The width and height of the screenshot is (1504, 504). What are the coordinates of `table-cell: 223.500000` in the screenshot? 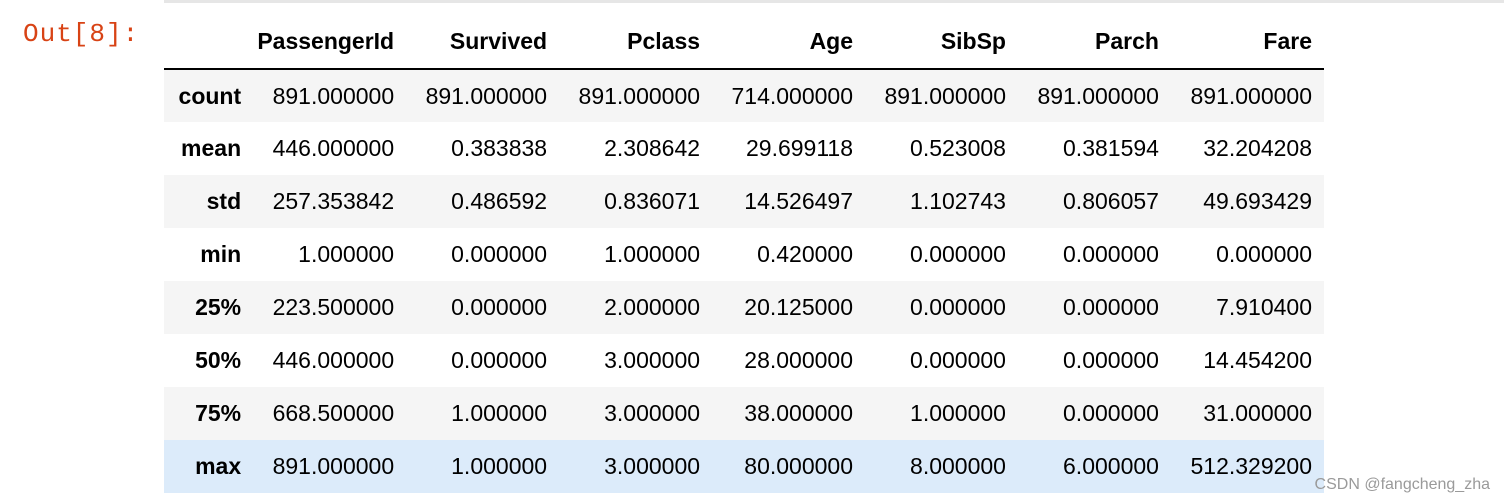 It's located at (333, 307).